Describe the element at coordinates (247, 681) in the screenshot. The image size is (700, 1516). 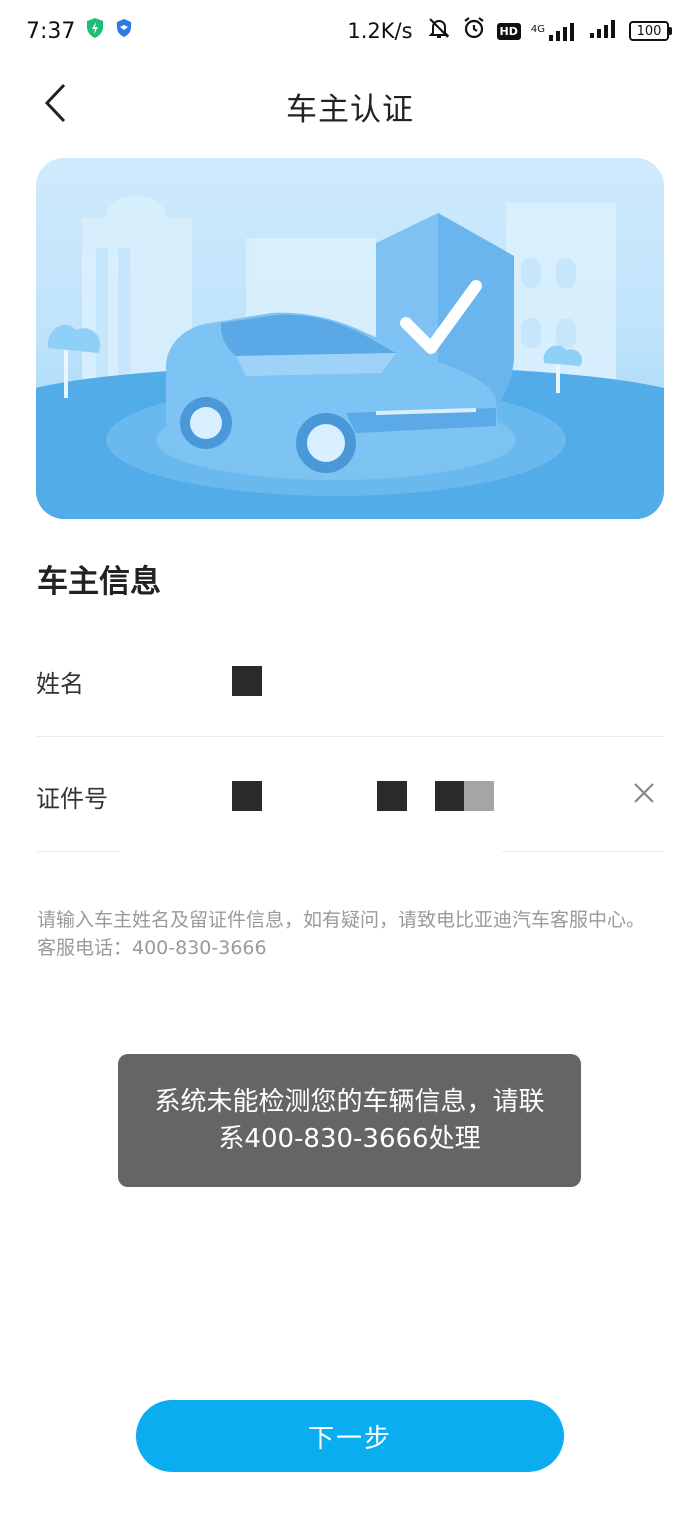
I see `name-input-redacted` at that location.